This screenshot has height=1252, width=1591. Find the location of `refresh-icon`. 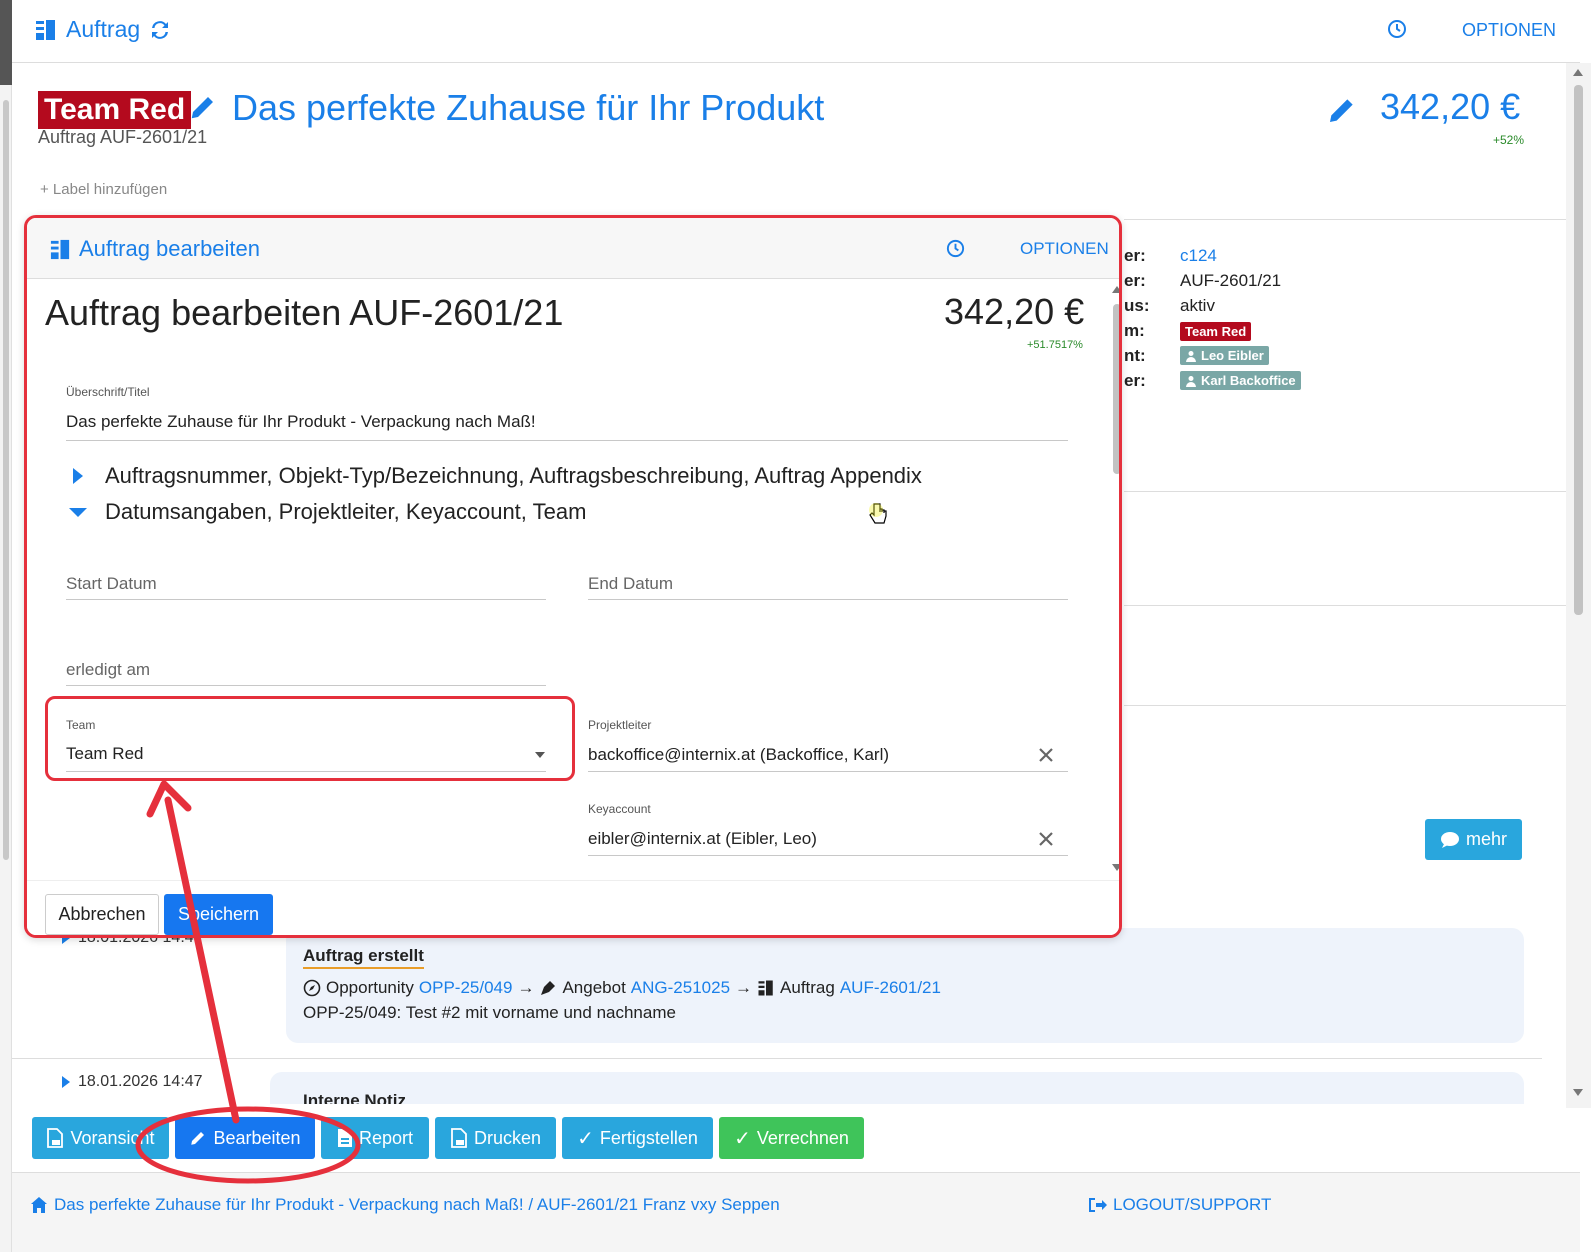

refresh-icon is located at coordinates (160, 30).